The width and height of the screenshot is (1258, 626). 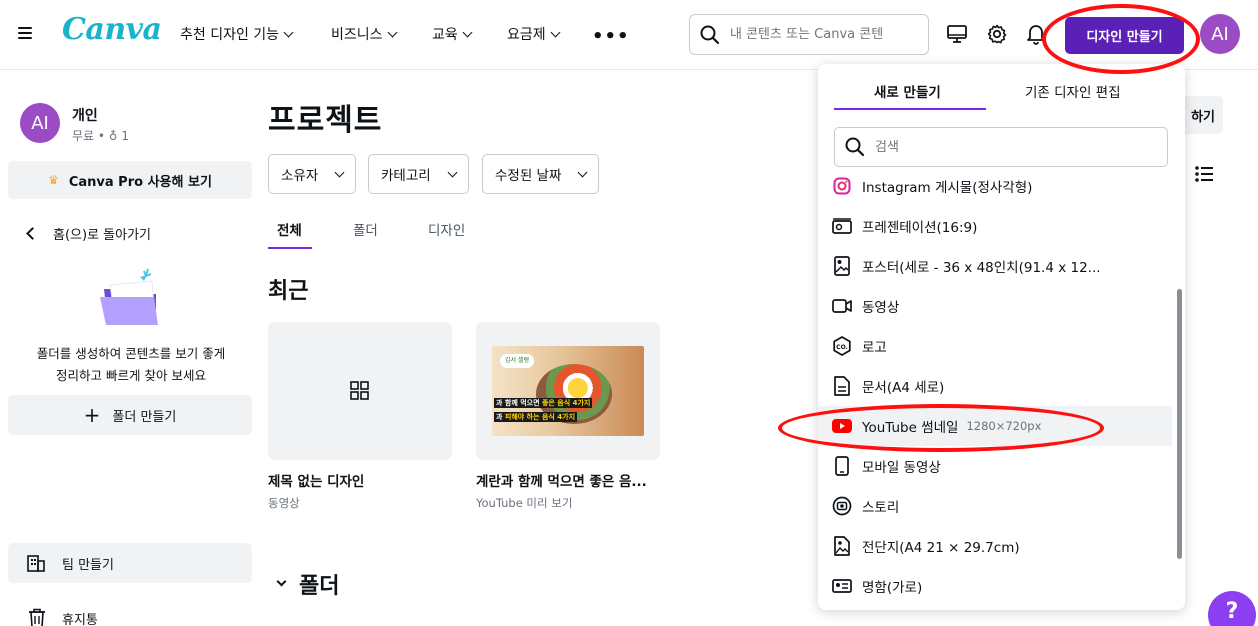 I want to click on dd-item-label: 로고, so click(x=874, y=348).